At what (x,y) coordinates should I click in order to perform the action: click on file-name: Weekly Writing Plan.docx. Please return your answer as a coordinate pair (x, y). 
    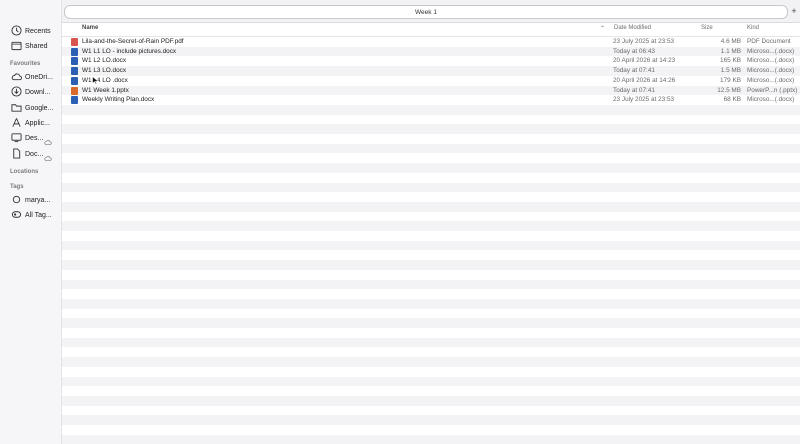
    Looking at the image, I should click on (118, 100).